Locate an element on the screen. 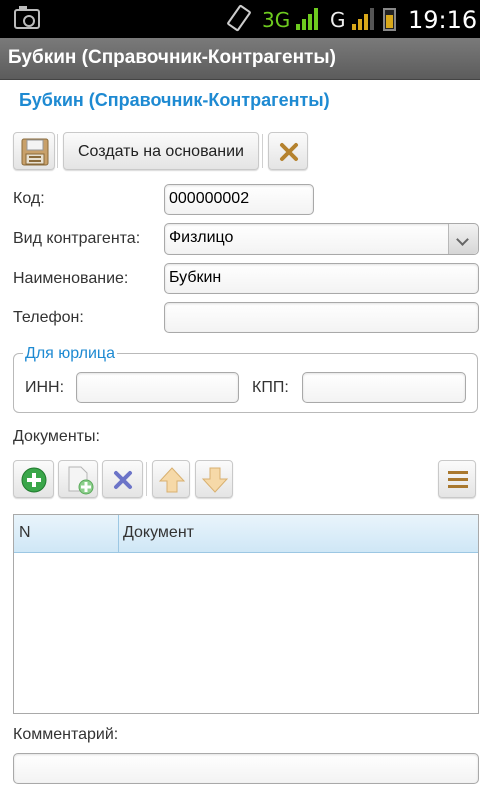 This screenshot has width=480, height=800. signal-g-icon is located at coordinates (363, 19).